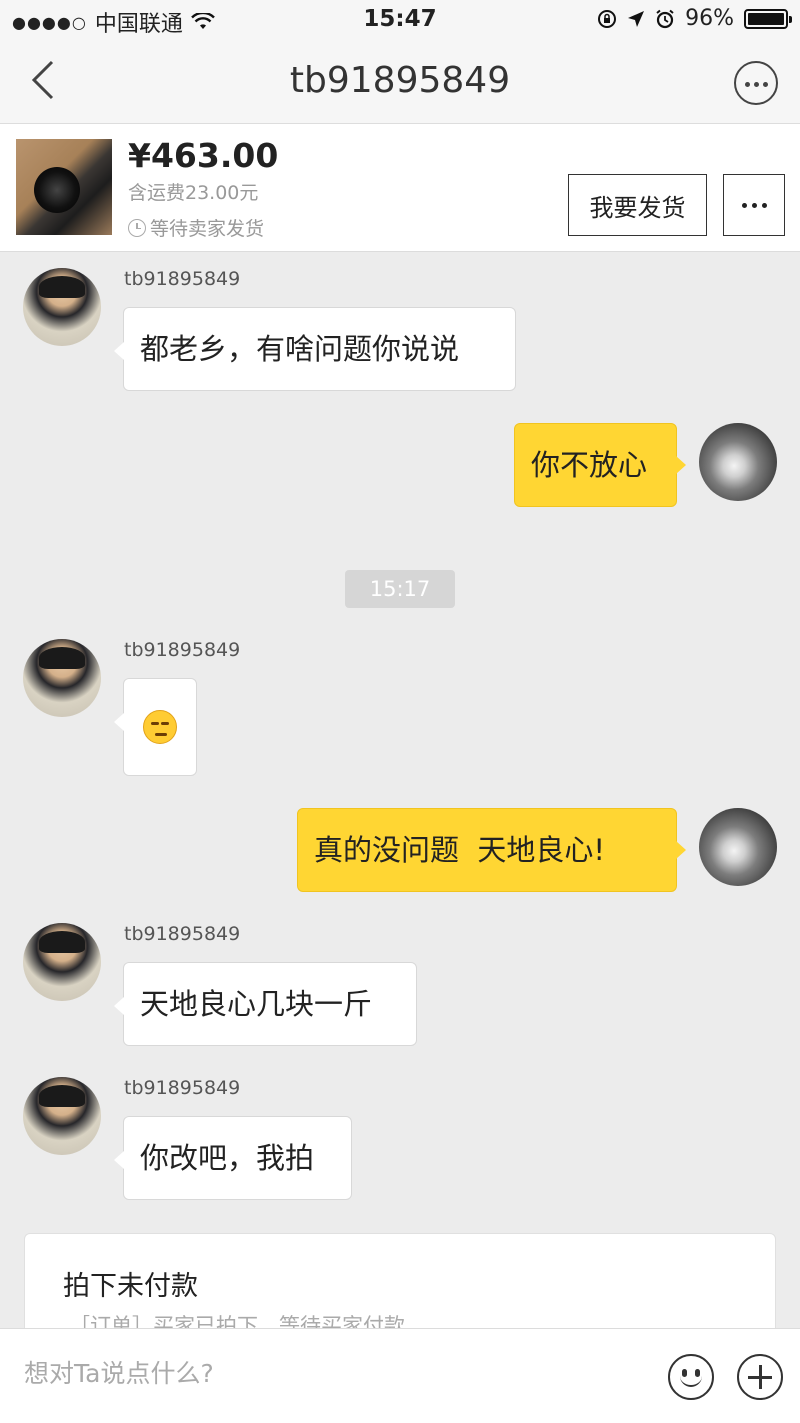  I want to click on emoji-button, so click(691, 1377).